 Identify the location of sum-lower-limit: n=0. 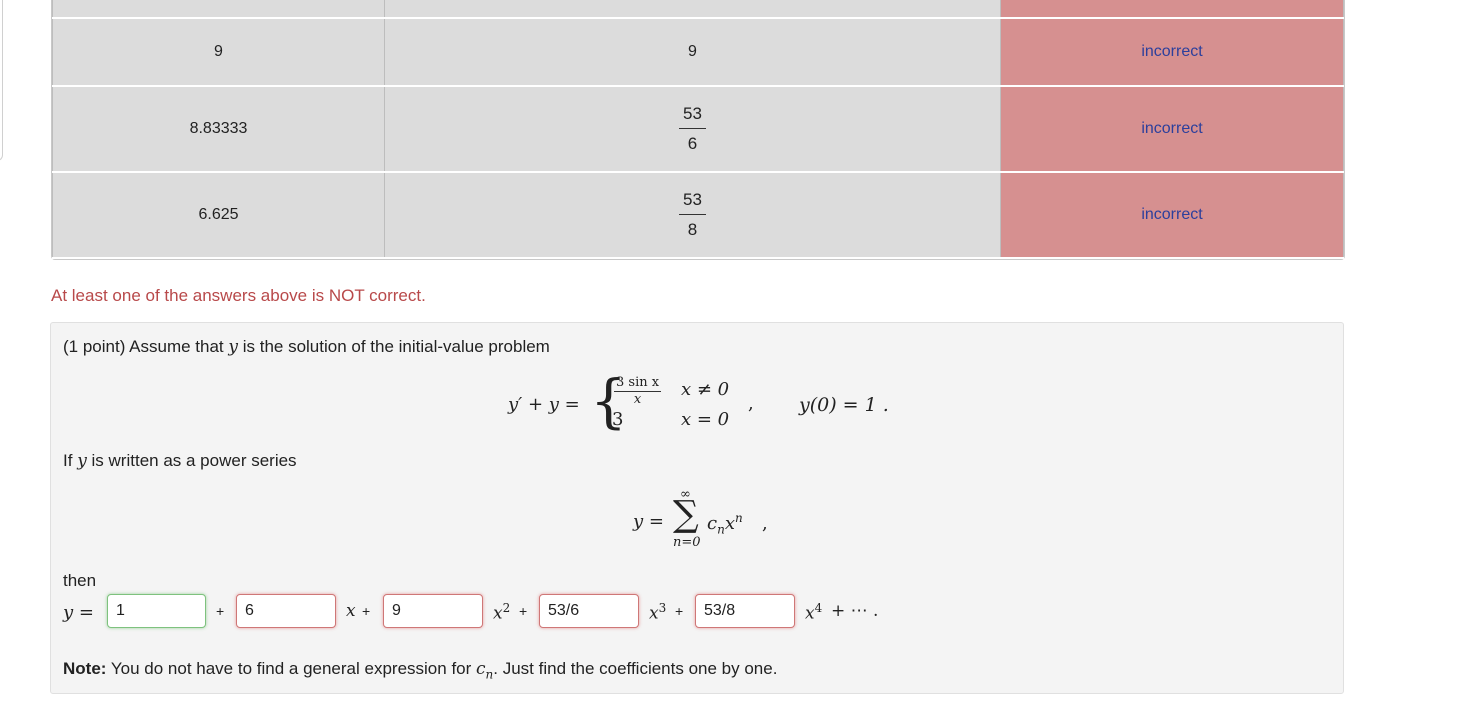
(687, 542).